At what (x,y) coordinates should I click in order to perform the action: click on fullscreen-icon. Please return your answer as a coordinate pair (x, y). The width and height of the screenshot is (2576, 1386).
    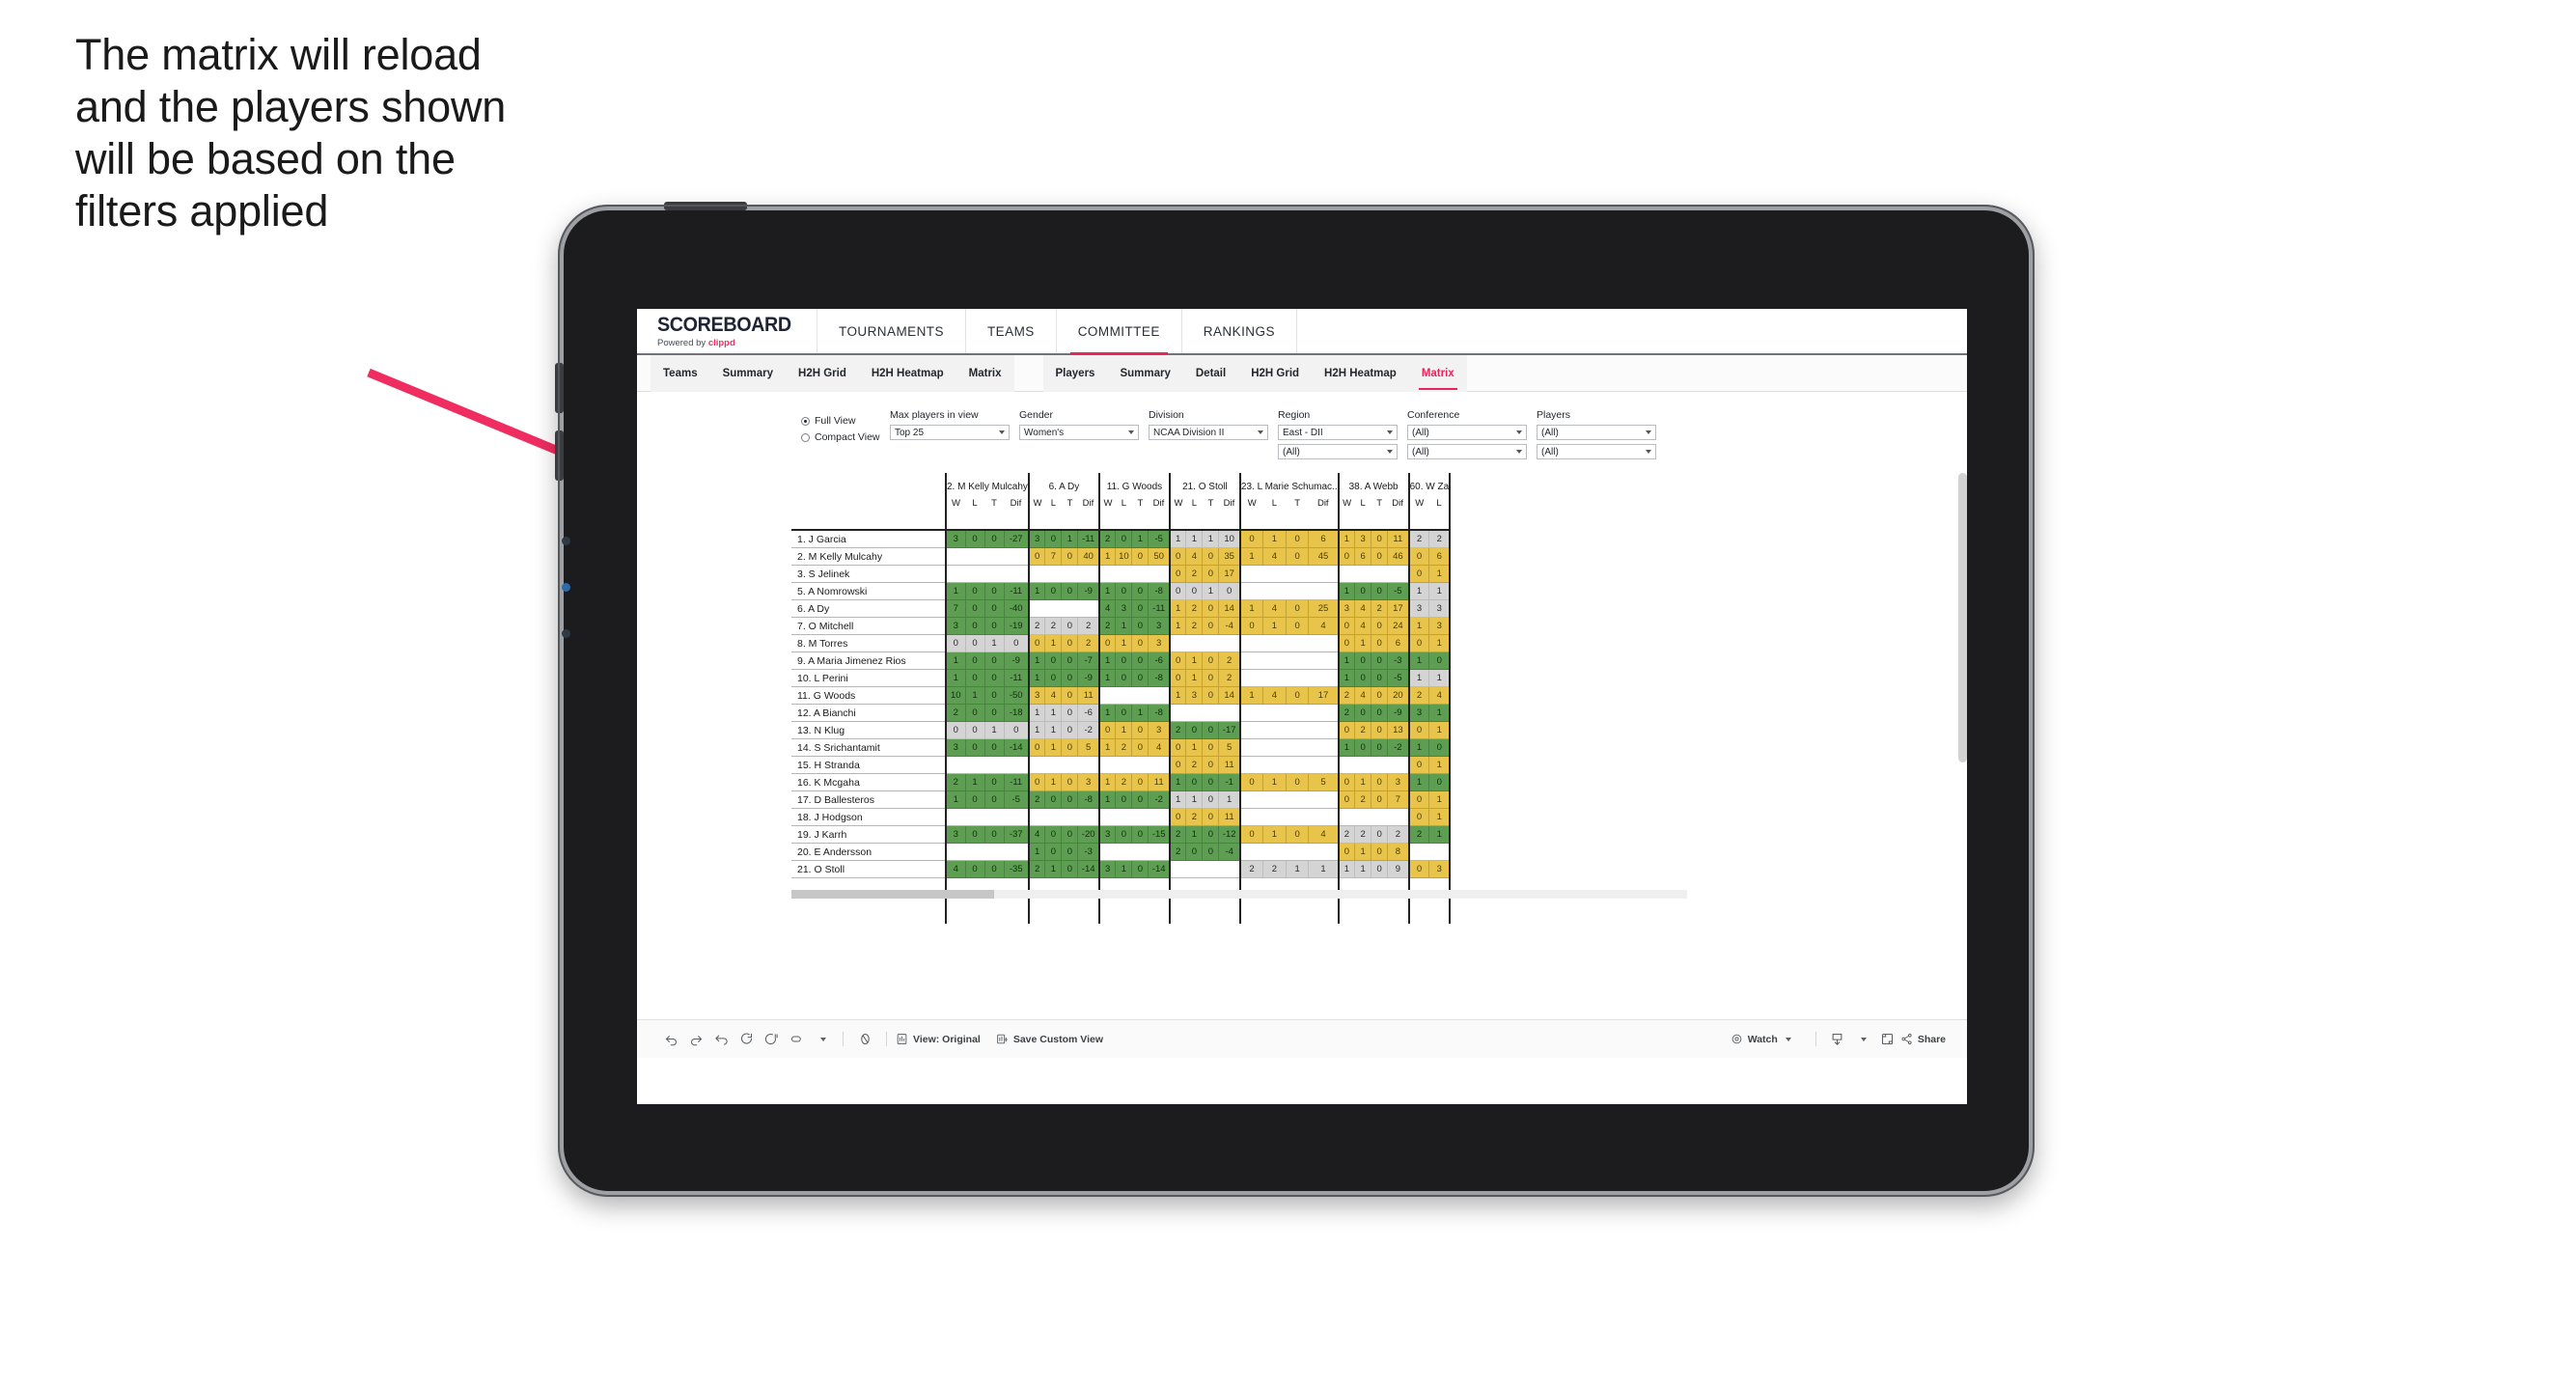
    Looking at the image, I should click on (1887, 1039).